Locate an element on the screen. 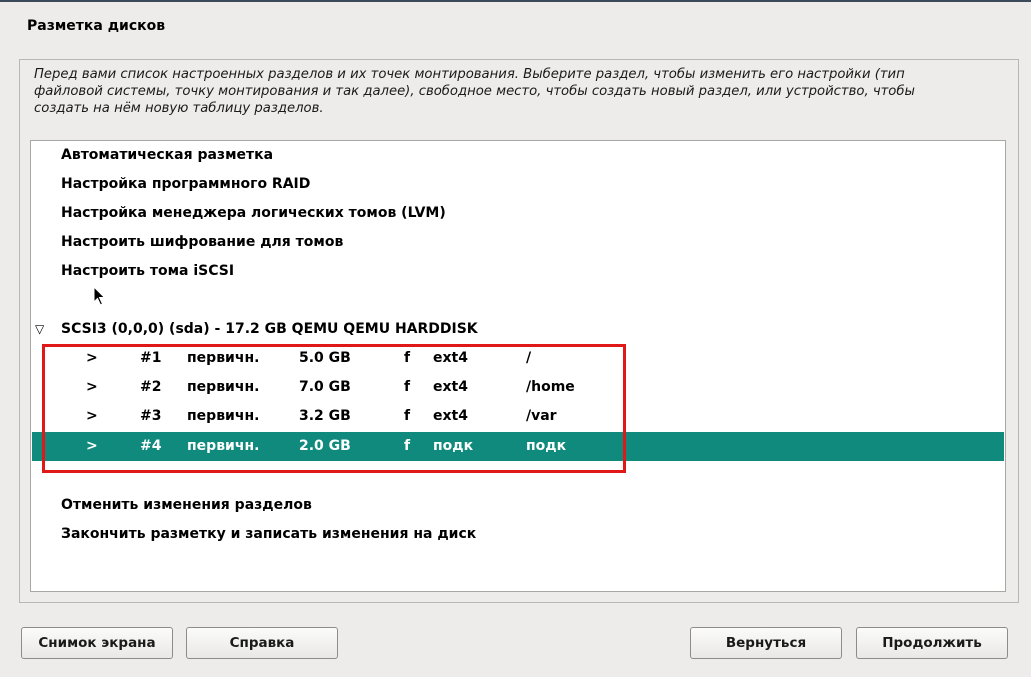 Image resolution: width=1031 pixels, height=677 pixels. menu-item-undo-changes: Отменить изменения разделов is located at coordinates (518, 505).